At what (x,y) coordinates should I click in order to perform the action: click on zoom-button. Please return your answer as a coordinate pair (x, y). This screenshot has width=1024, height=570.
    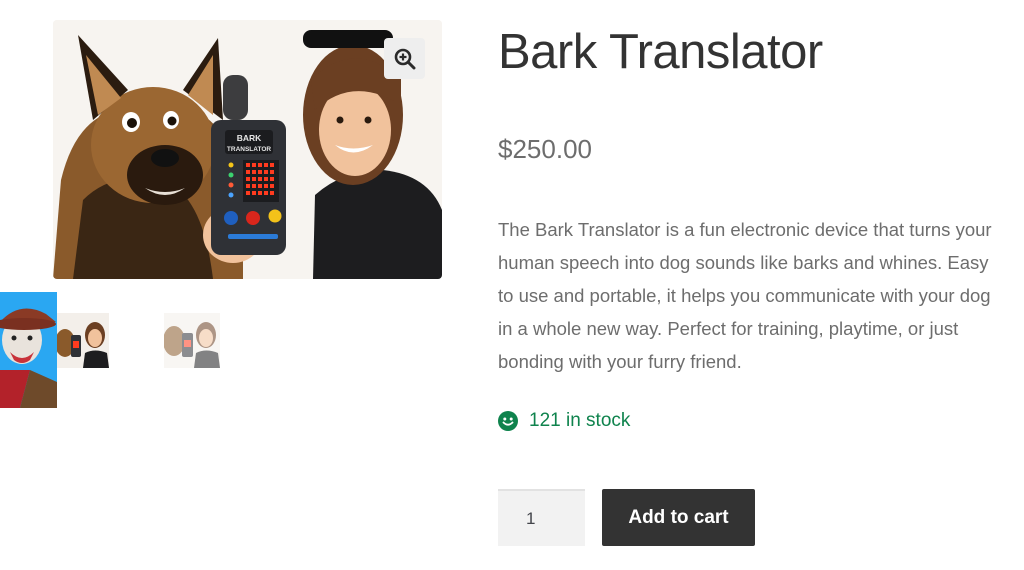
    Looking at the image, I should click on (404, 58).